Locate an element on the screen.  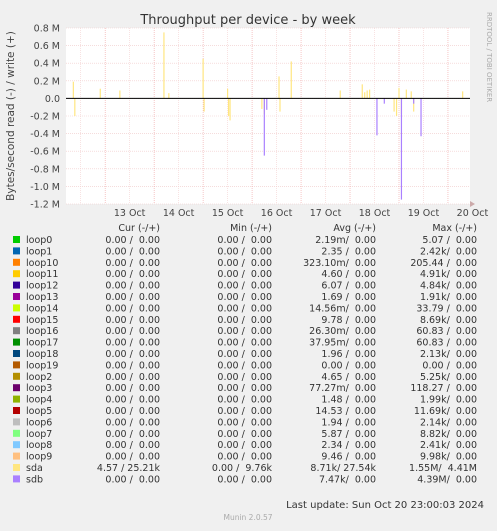
legend-name: loop12 is located at coordinates (42, 286).